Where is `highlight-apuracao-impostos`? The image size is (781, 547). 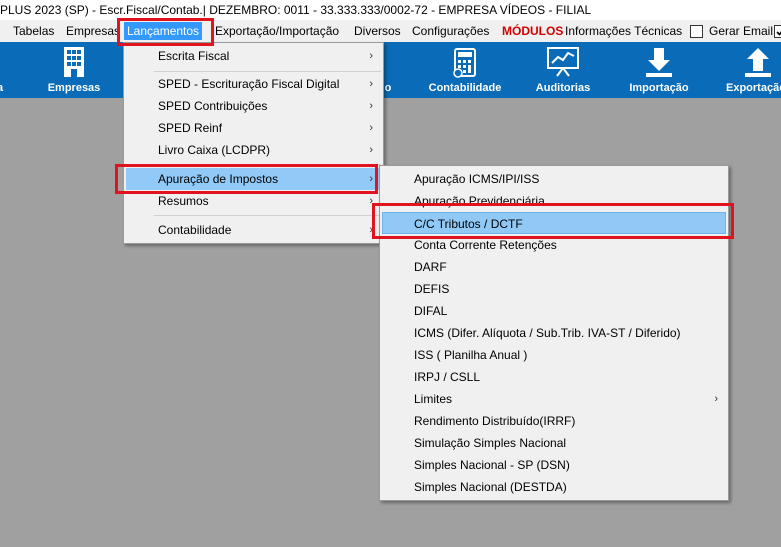 highlight-apuracao-impostos is located at coordinates (246, 179).